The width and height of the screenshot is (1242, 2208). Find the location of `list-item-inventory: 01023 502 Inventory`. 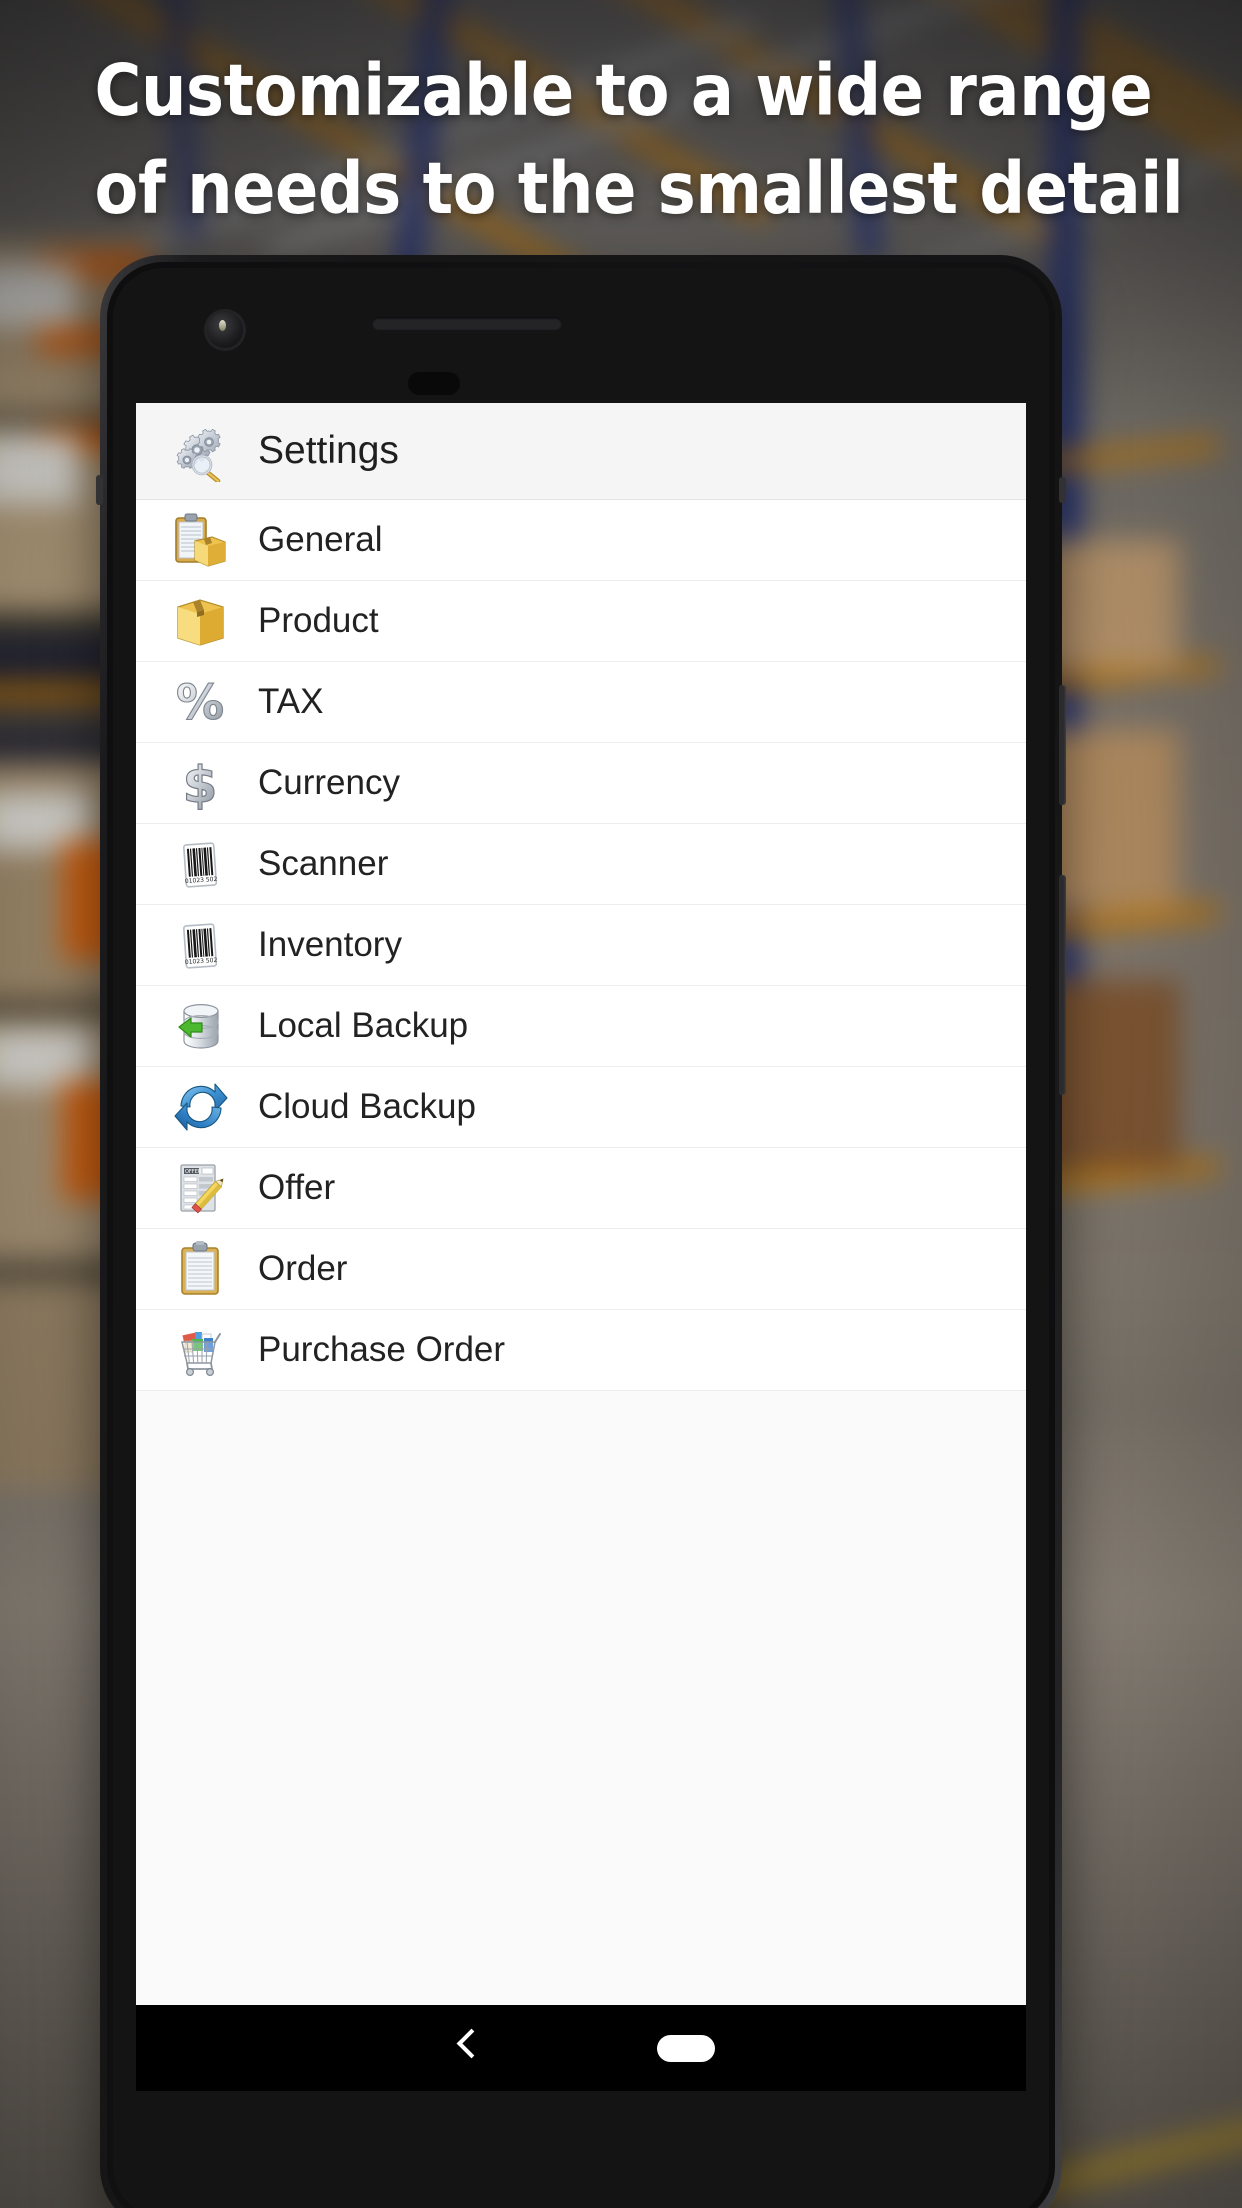

list-item-inventory: 01023 502 Inventory is located at coordinates (581, 945).